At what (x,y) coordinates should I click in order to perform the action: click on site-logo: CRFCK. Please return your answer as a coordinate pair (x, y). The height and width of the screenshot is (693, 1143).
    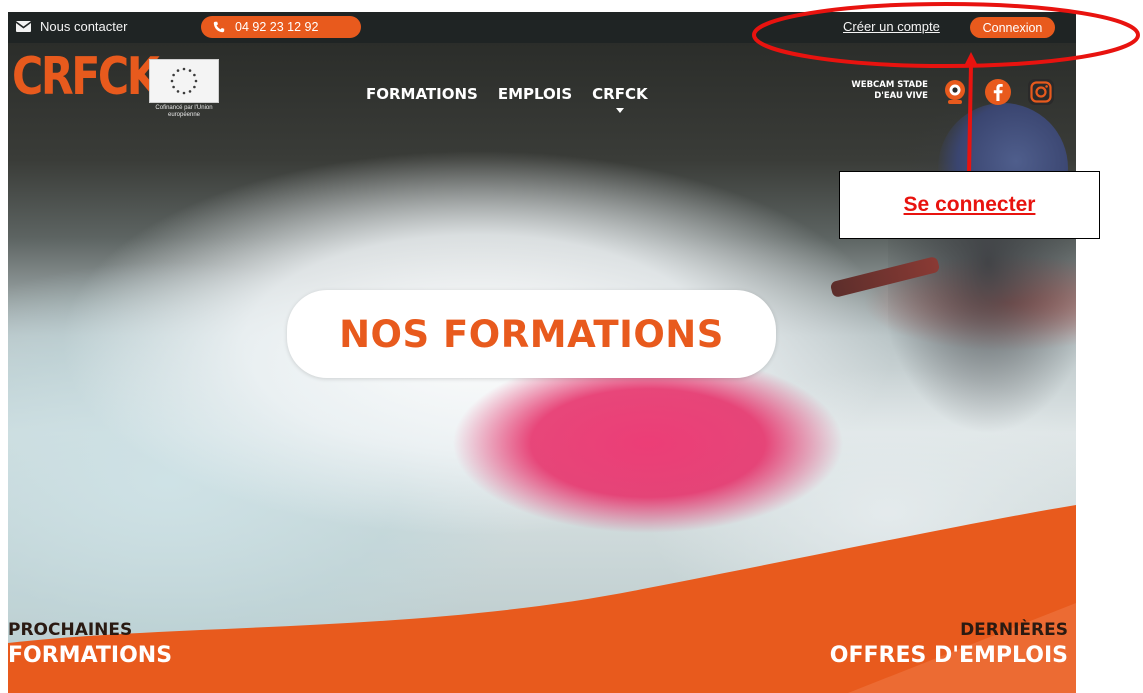
    Looking at the image, I should click on (86, 77).